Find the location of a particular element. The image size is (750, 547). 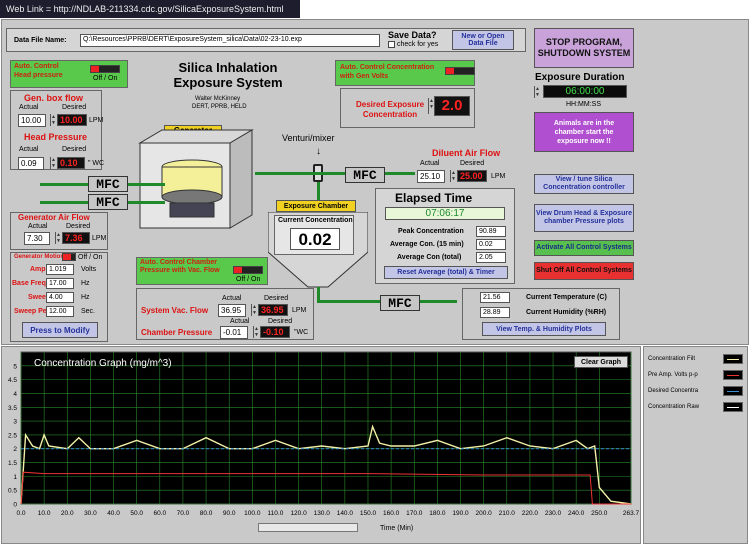

check-for-yes-label: check for yes is located at coordinates (418, 44).